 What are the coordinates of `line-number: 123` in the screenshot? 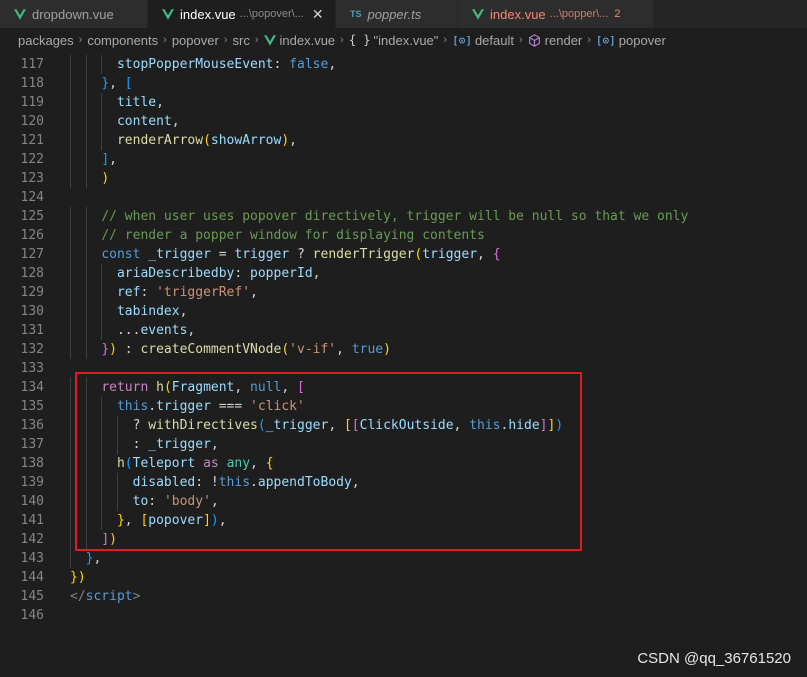 It's located at (32, 178).